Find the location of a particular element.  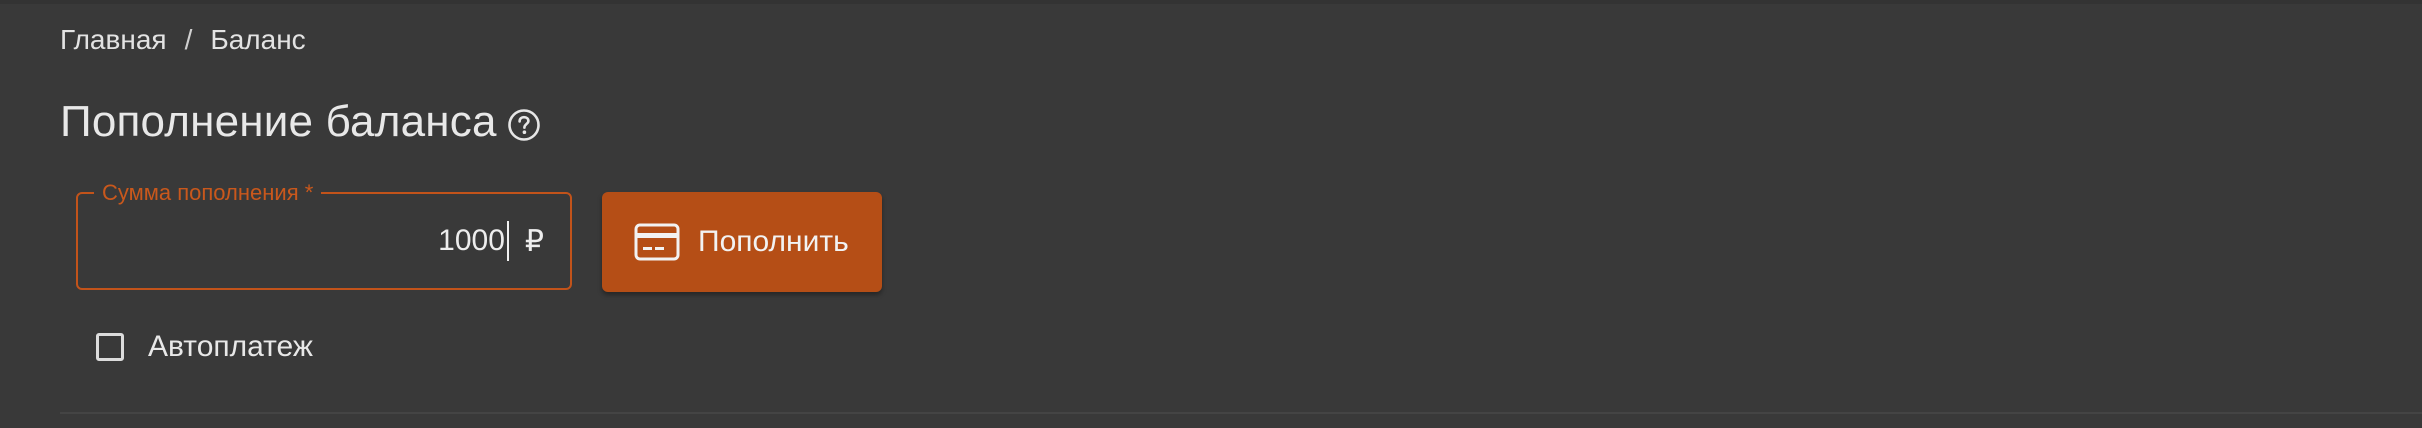

text-caret is located at coordinates (507, 241).